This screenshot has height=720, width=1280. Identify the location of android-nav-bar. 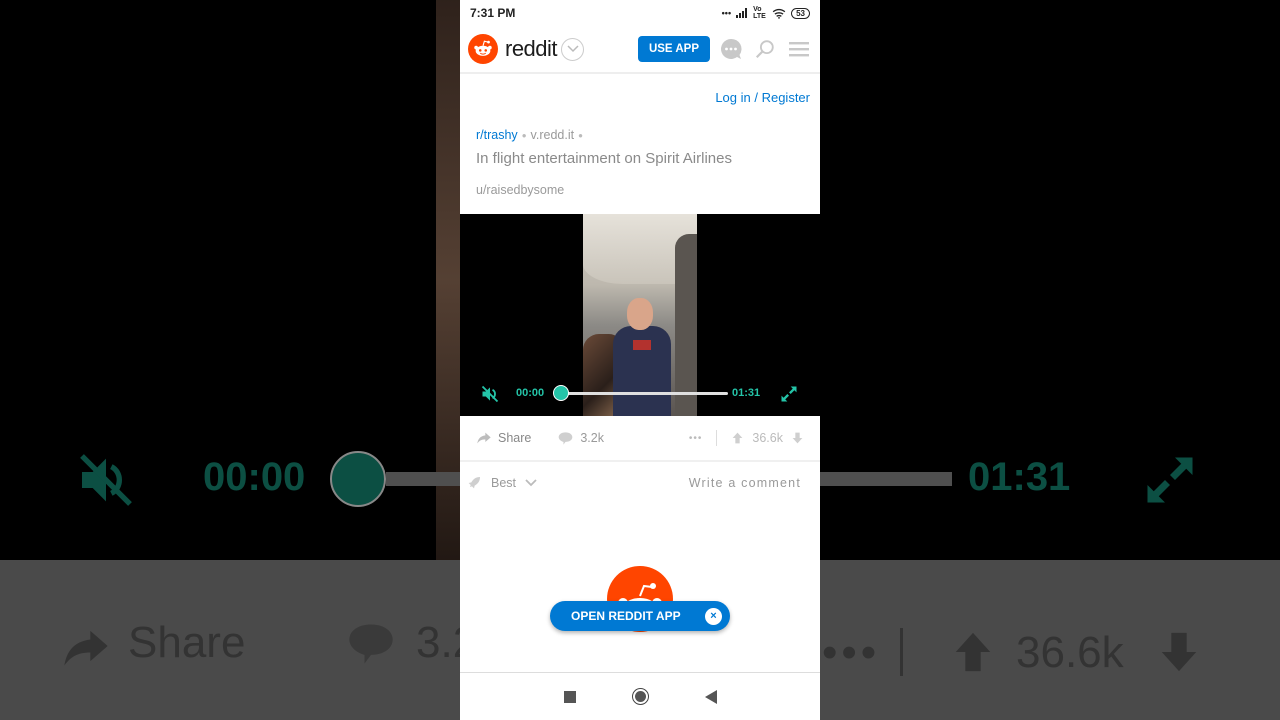
(640, 696).